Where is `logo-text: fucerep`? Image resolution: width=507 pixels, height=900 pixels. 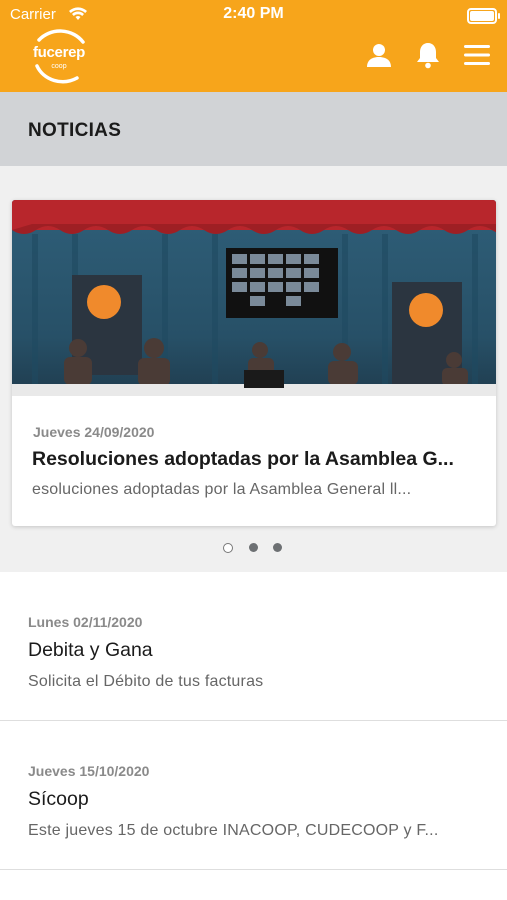
logo-text: fucerep is located at coordinates (59, 52).